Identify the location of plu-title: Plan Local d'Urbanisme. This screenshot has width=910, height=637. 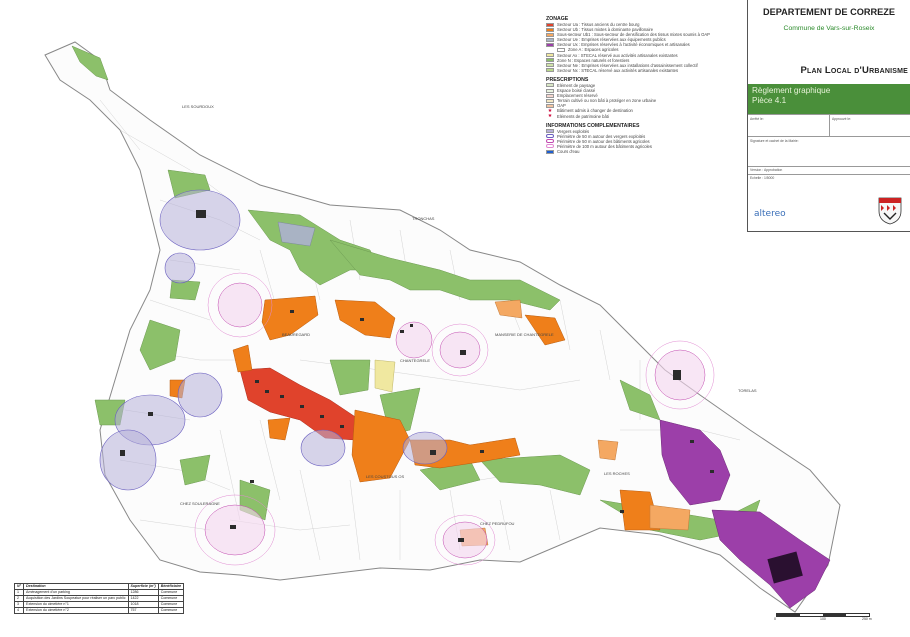
(854, 70).